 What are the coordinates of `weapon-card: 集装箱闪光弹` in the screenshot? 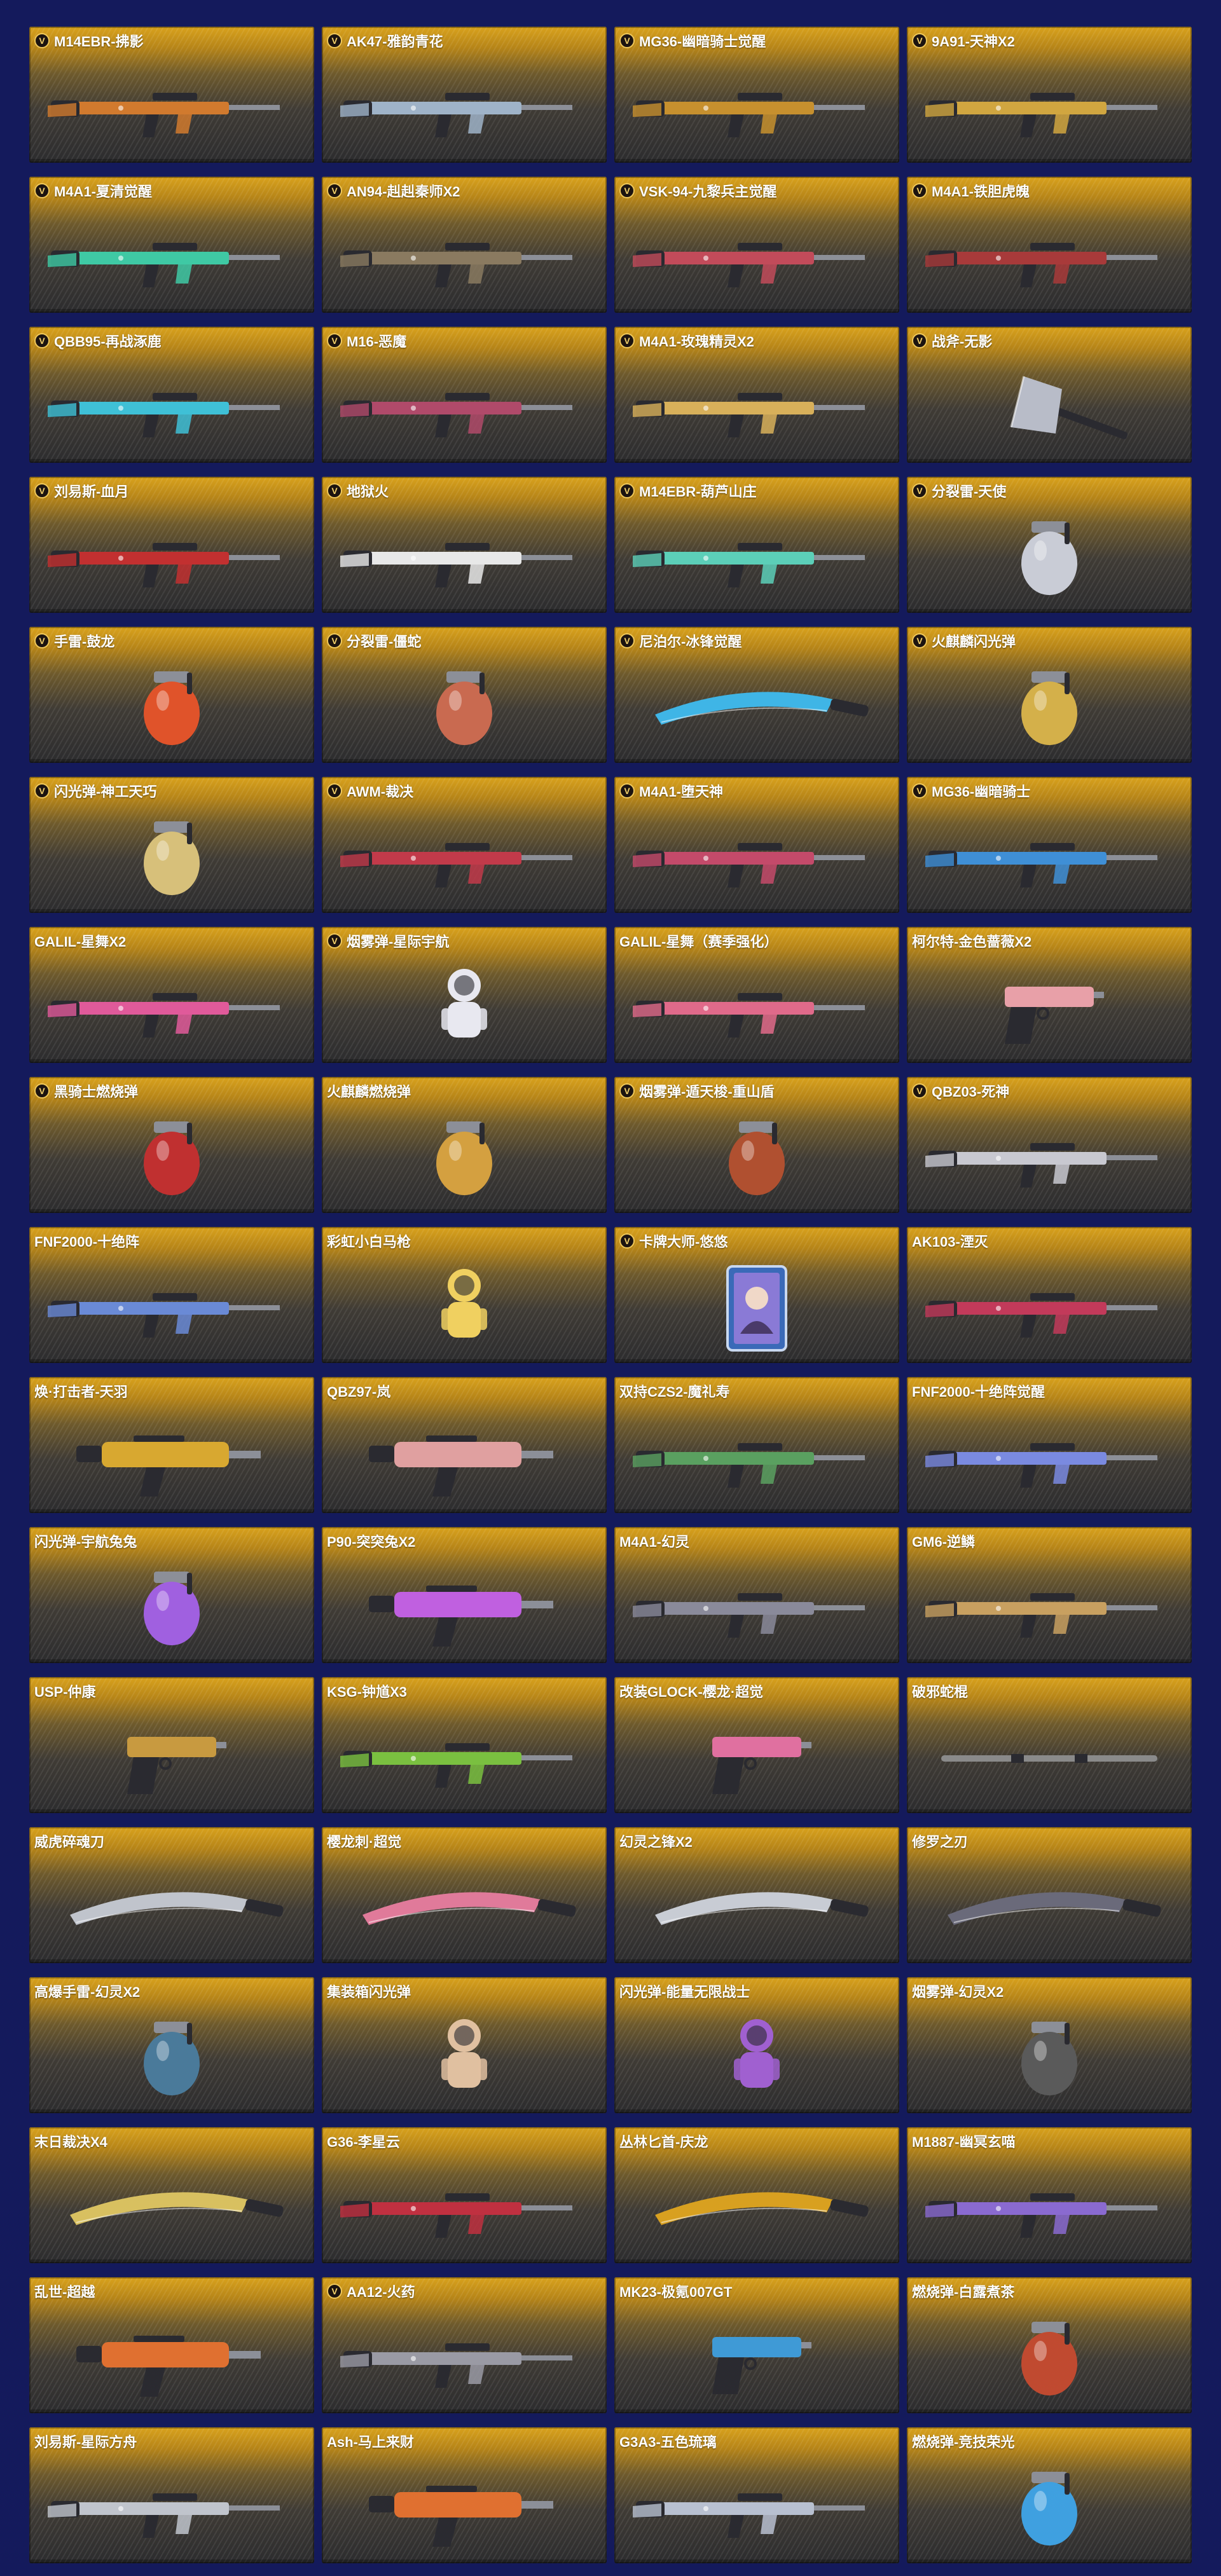 It's located at (464, 2045).